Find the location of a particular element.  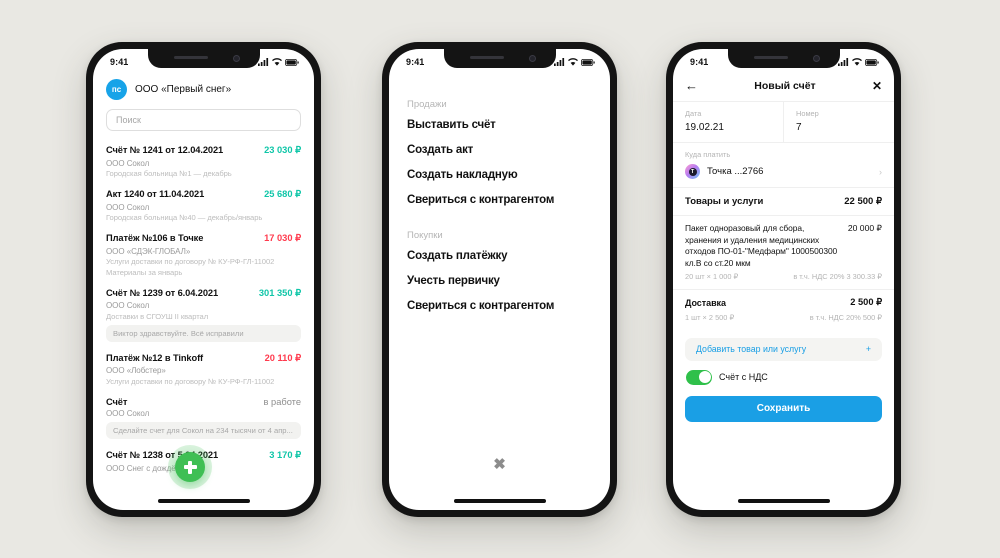

line-item-header: Доставка 2 500 ₽ is located at coordinates (783, 303).